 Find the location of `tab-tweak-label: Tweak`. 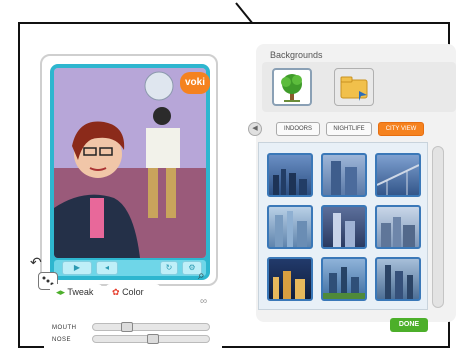

tab-tweak-label: Tweak is located at coordinates (80, 292).